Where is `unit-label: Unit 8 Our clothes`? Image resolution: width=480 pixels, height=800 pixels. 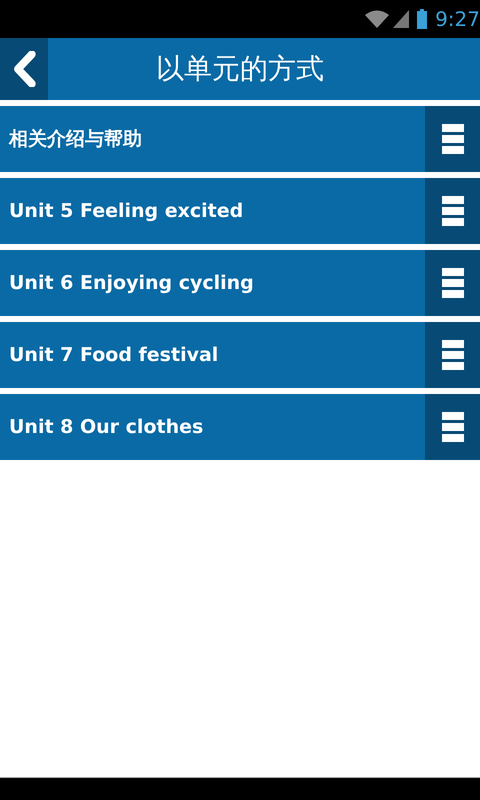
unit-label: Unit 8 Our clothes is located at coordinates (106, 427).